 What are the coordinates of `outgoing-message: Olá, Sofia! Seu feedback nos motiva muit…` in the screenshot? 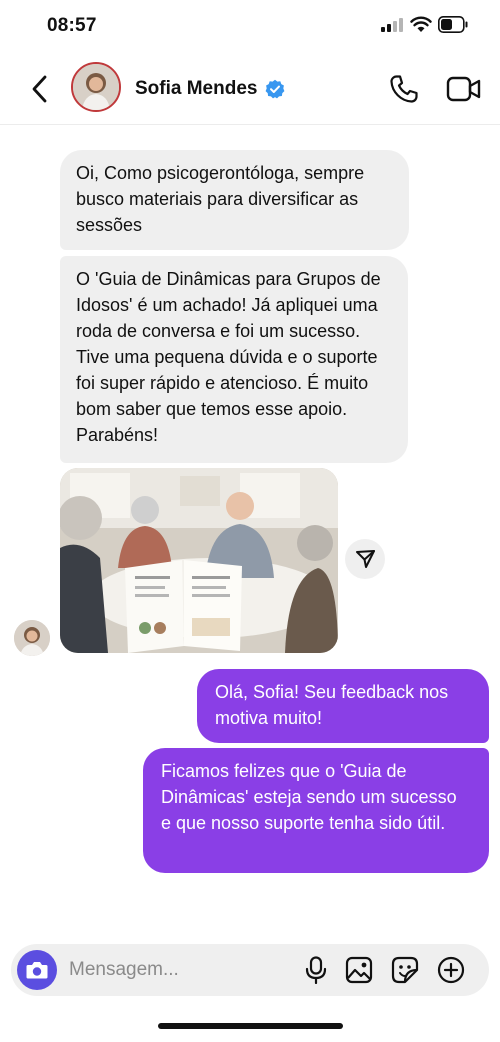 It's located at (343, 706).